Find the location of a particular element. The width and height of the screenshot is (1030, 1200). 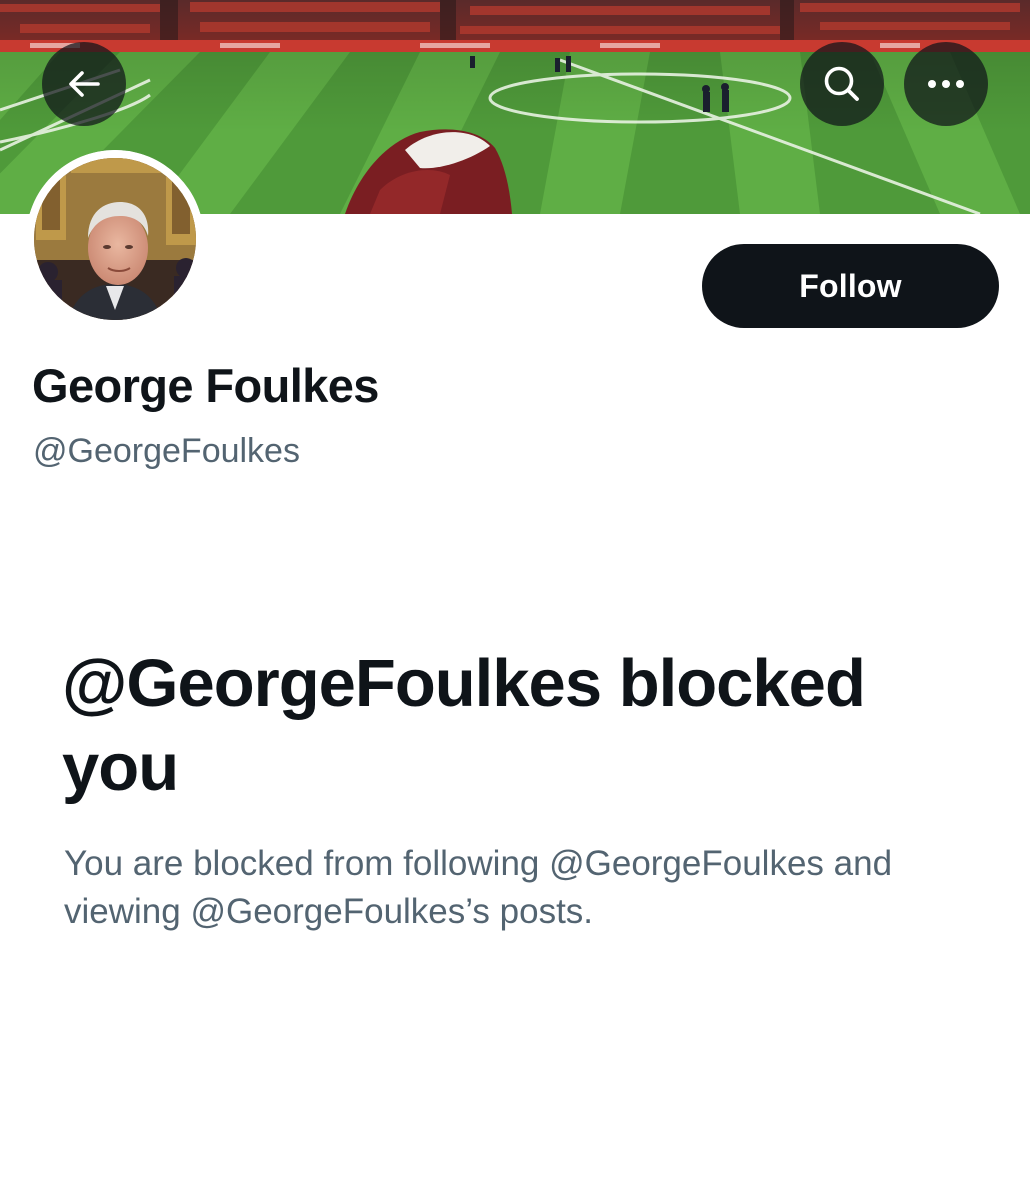

avatar-image is located at coordinates (115, 239).